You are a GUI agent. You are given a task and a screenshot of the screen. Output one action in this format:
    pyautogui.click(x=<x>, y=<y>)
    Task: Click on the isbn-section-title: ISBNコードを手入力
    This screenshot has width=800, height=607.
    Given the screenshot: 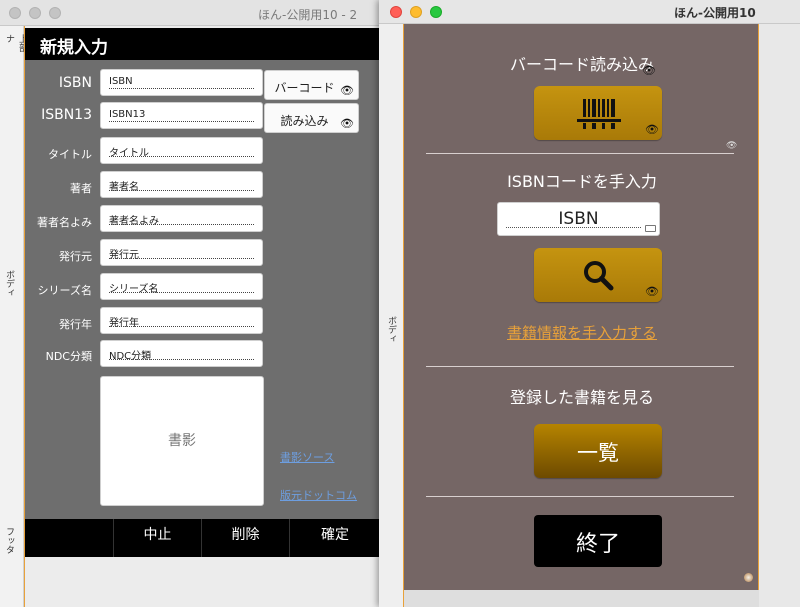 What is the action you would take?
    pyautogui.click(x=582, y=181)
    